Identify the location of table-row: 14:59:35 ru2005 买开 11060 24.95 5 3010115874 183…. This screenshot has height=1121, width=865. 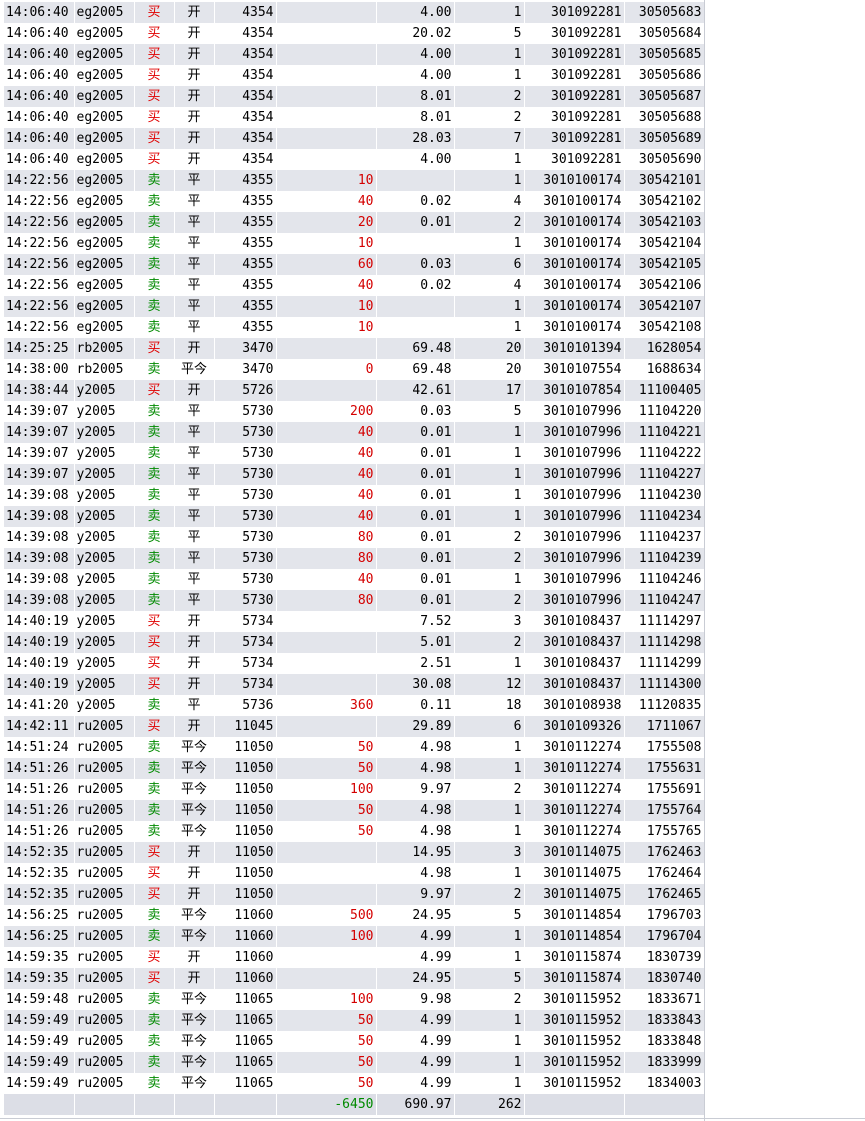
(354, 978).